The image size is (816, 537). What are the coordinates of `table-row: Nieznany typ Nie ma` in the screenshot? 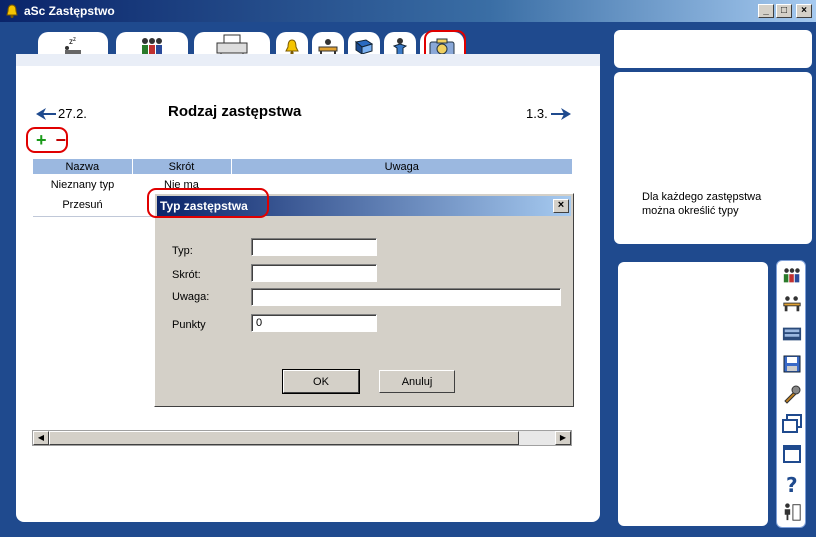 It's located at (303, 184).